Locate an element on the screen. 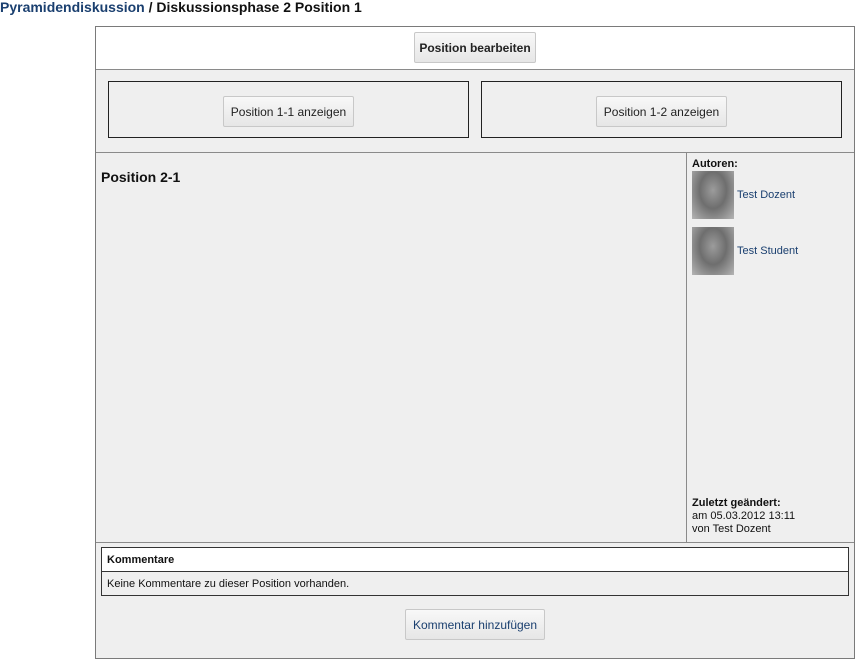  position-title: Position 2-1 is located at coordinates (141, 177).